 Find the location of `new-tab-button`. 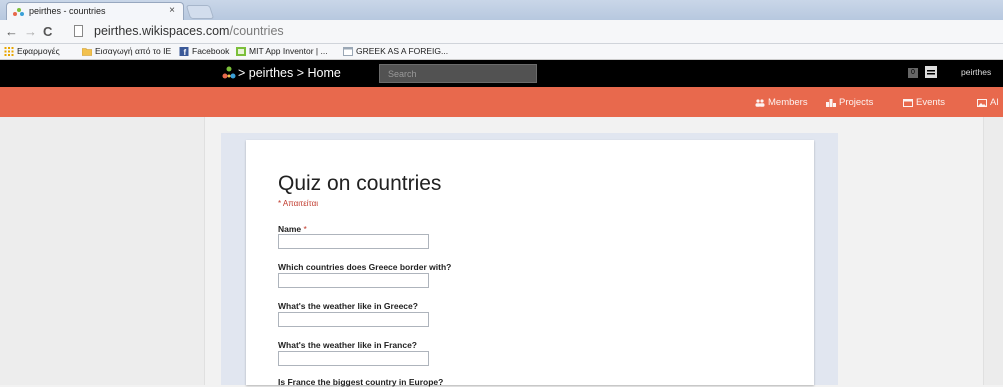

new-tab-button is located at coordinates (200, 12).